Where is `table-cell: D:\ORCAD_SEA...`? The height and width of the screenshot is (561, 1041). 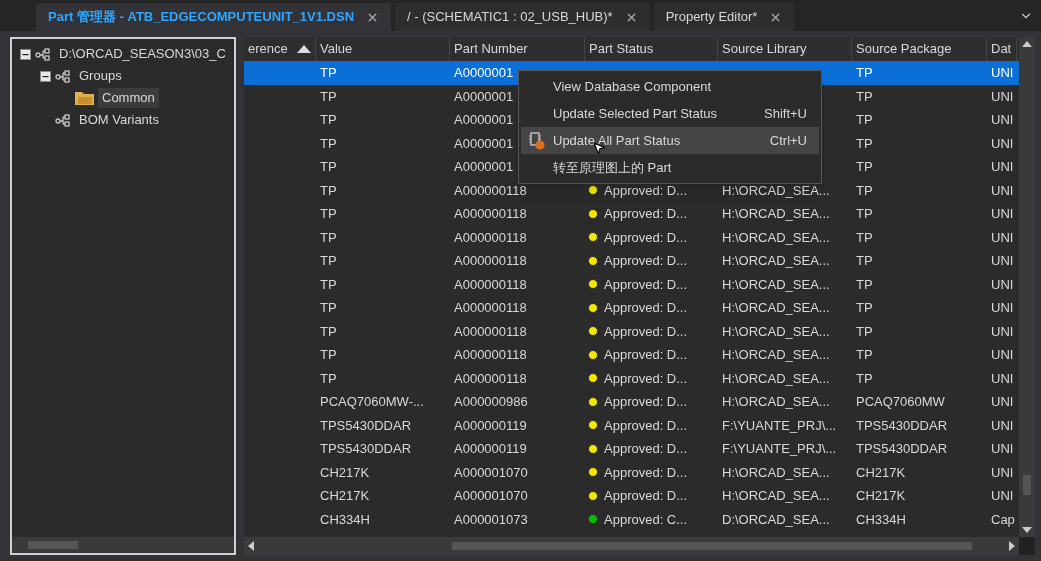
table-cell: D:\ORCAD_SEA... is located at coordinates (776, 519).